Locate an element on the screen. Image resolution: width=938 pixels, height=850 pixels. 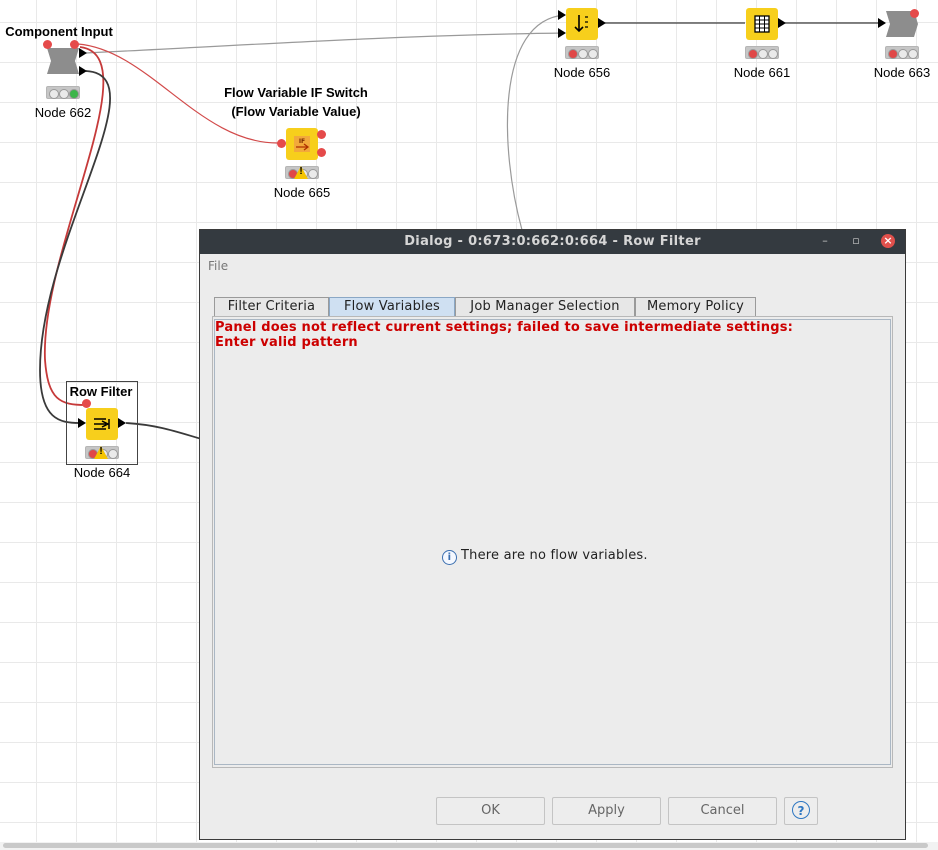
tab-job-manager-selection: Job Manager Selection is located at coordinates (545, 306).